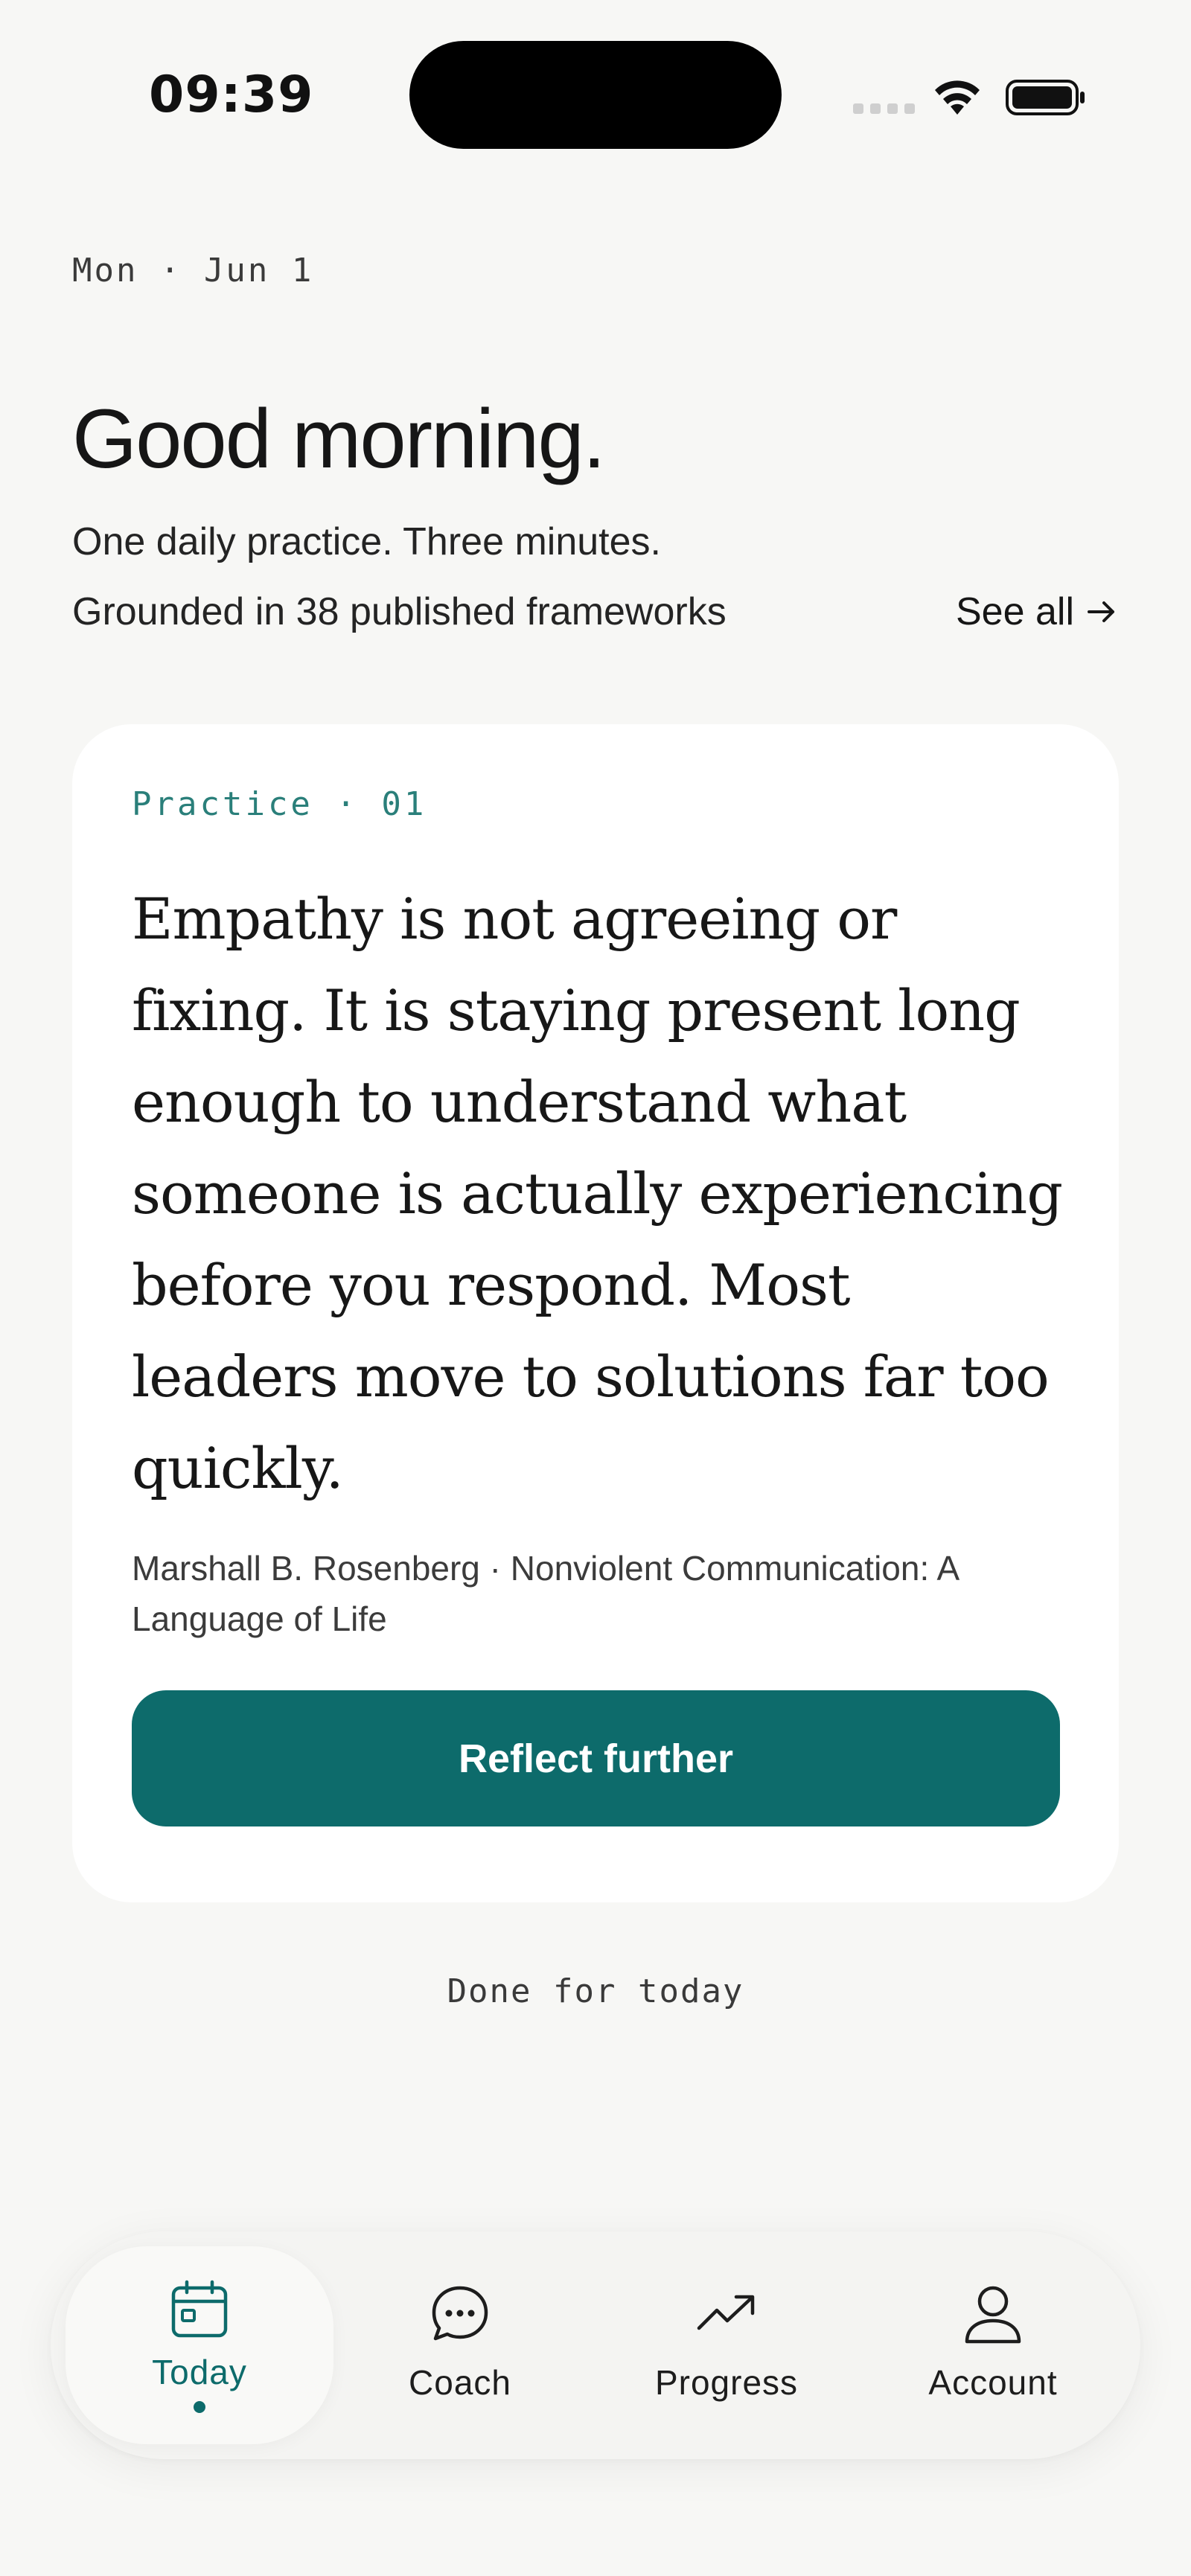 This screenshot has height=2576, width=1191. Describe the element at coordinates (726, 2345) in the screenshot. I see `tab-progress: Progress` at that location.